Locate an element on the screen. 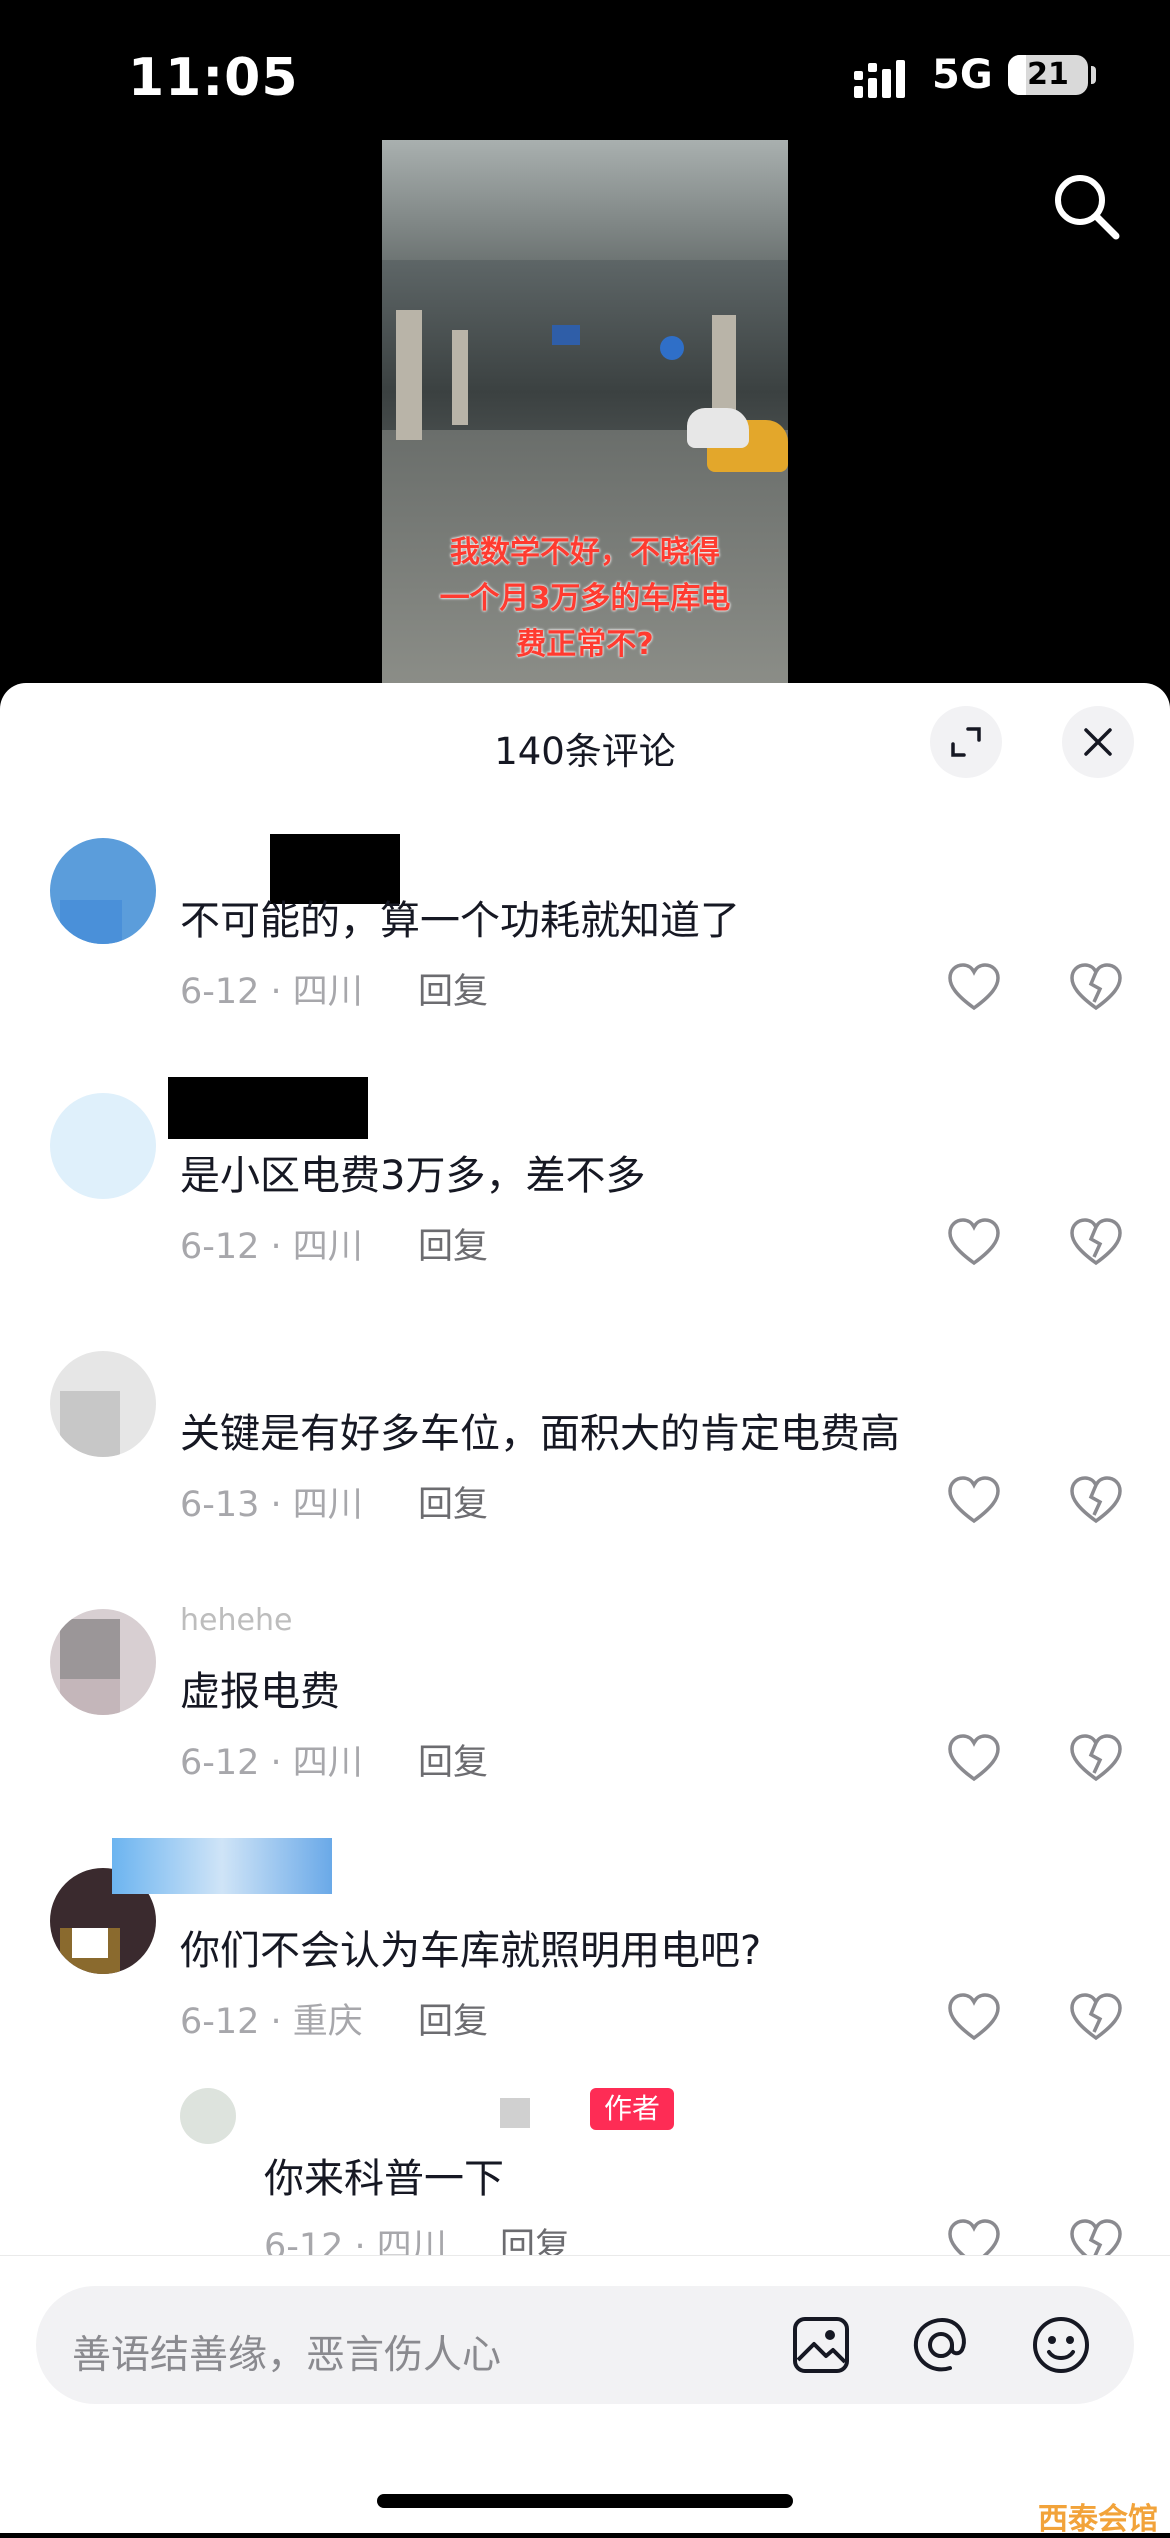 Image resolution: width=1170 pixels, height=2538 pixels. comment-input-placeholder: 善语结善缘，恶言伤人心 is located at coordinates (287, 2355).